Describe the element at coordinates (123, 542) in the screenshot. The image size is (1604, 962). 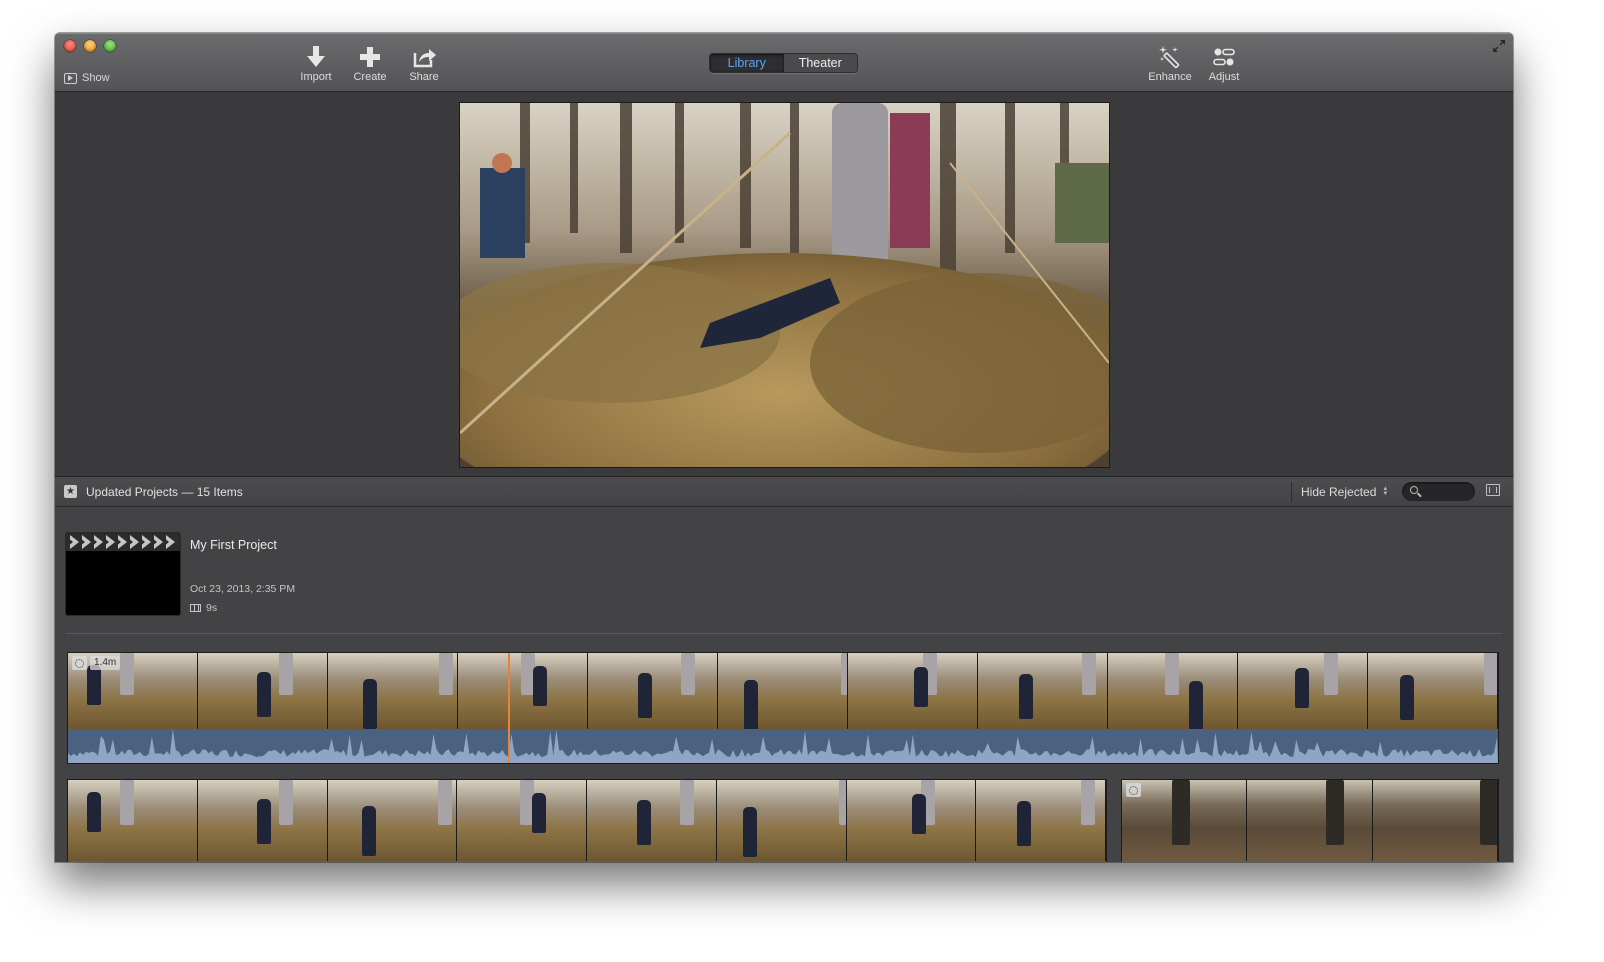
I see `clapperboard-icon` at that location.